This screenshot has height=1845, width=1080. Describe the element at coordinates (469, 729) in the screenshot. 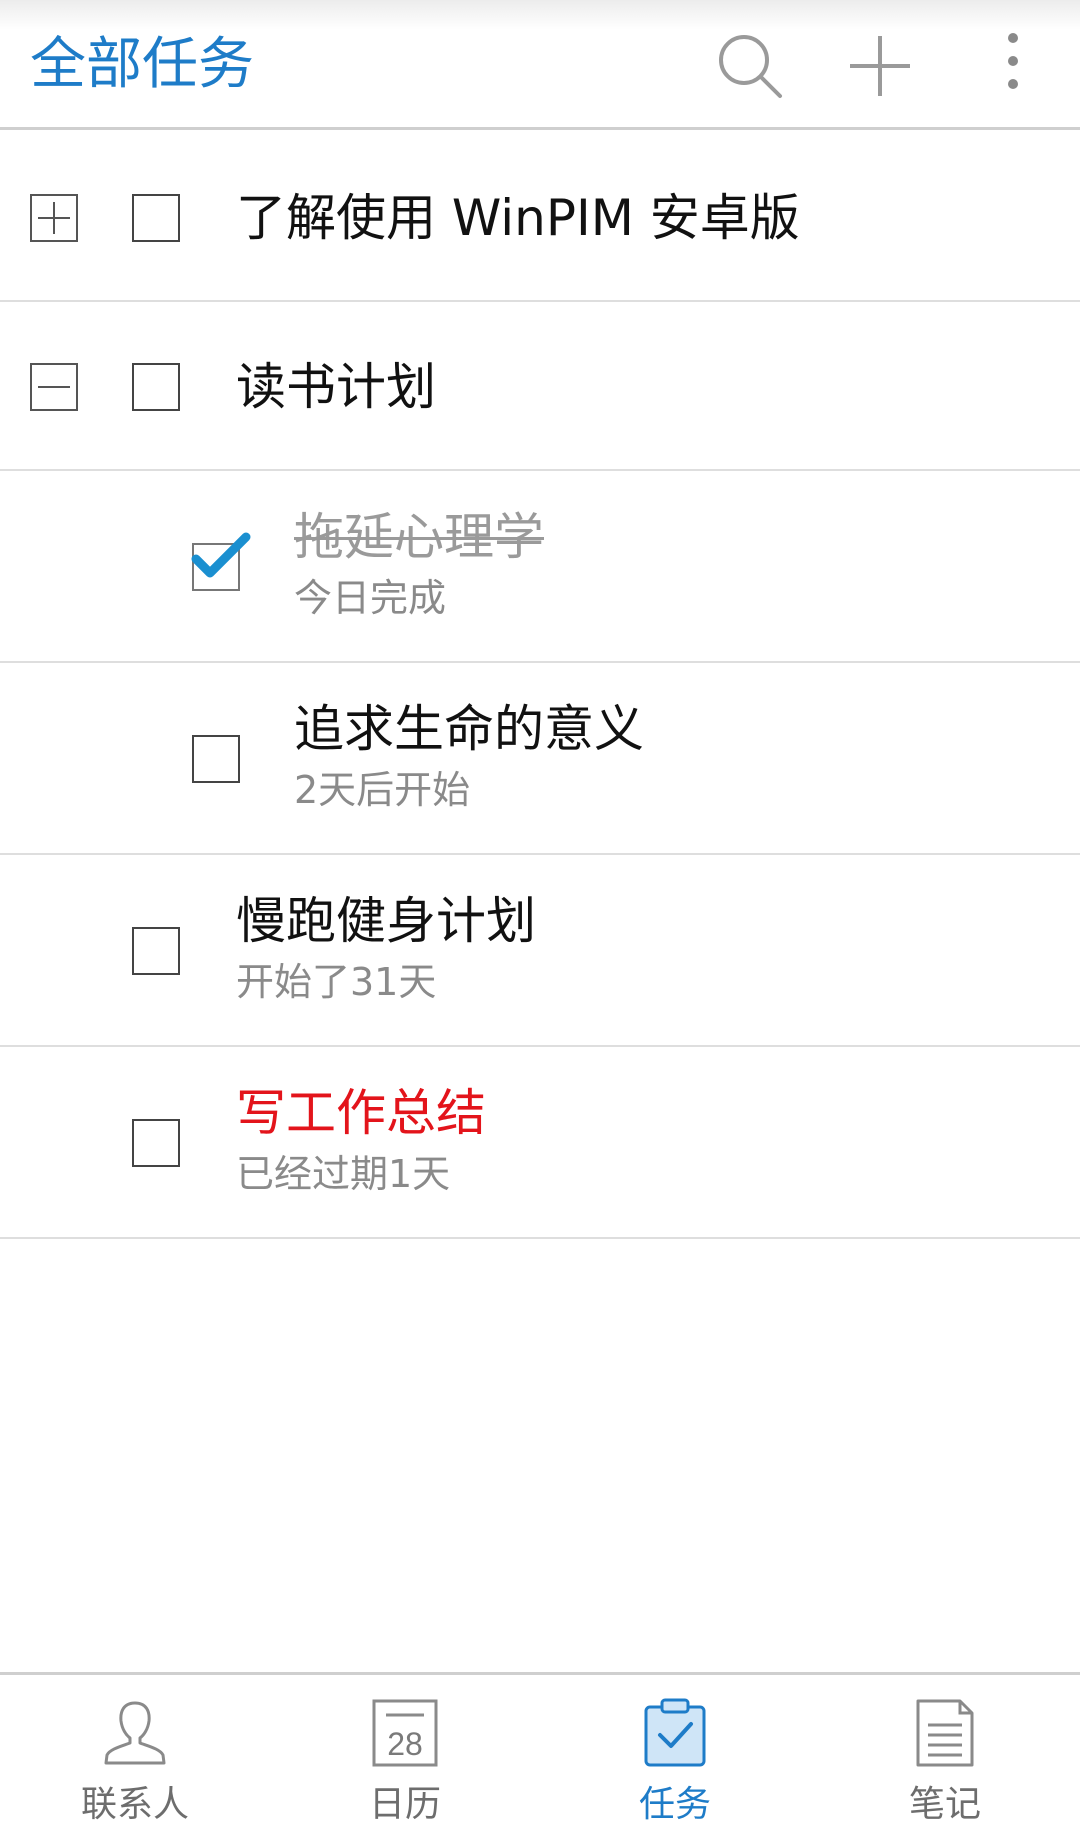

I see `task-title: 追求生命的意义` at that location.